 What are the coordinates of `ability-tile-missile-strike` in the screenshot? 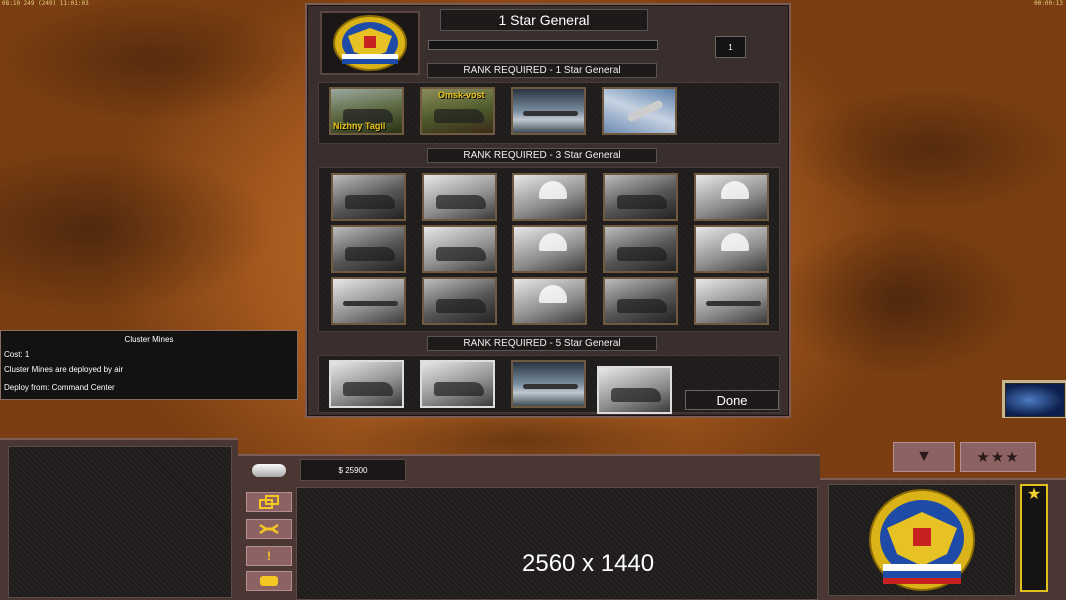 It's located at (368, 301).